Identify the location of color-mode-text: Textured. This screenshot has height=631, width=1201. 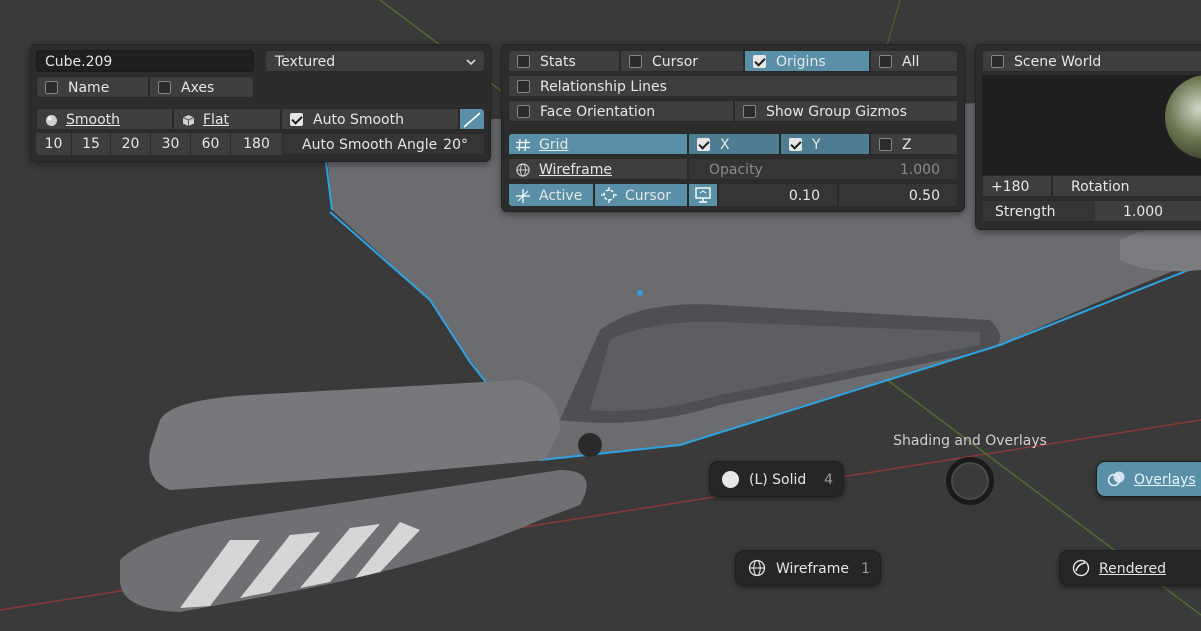
(305, 62).